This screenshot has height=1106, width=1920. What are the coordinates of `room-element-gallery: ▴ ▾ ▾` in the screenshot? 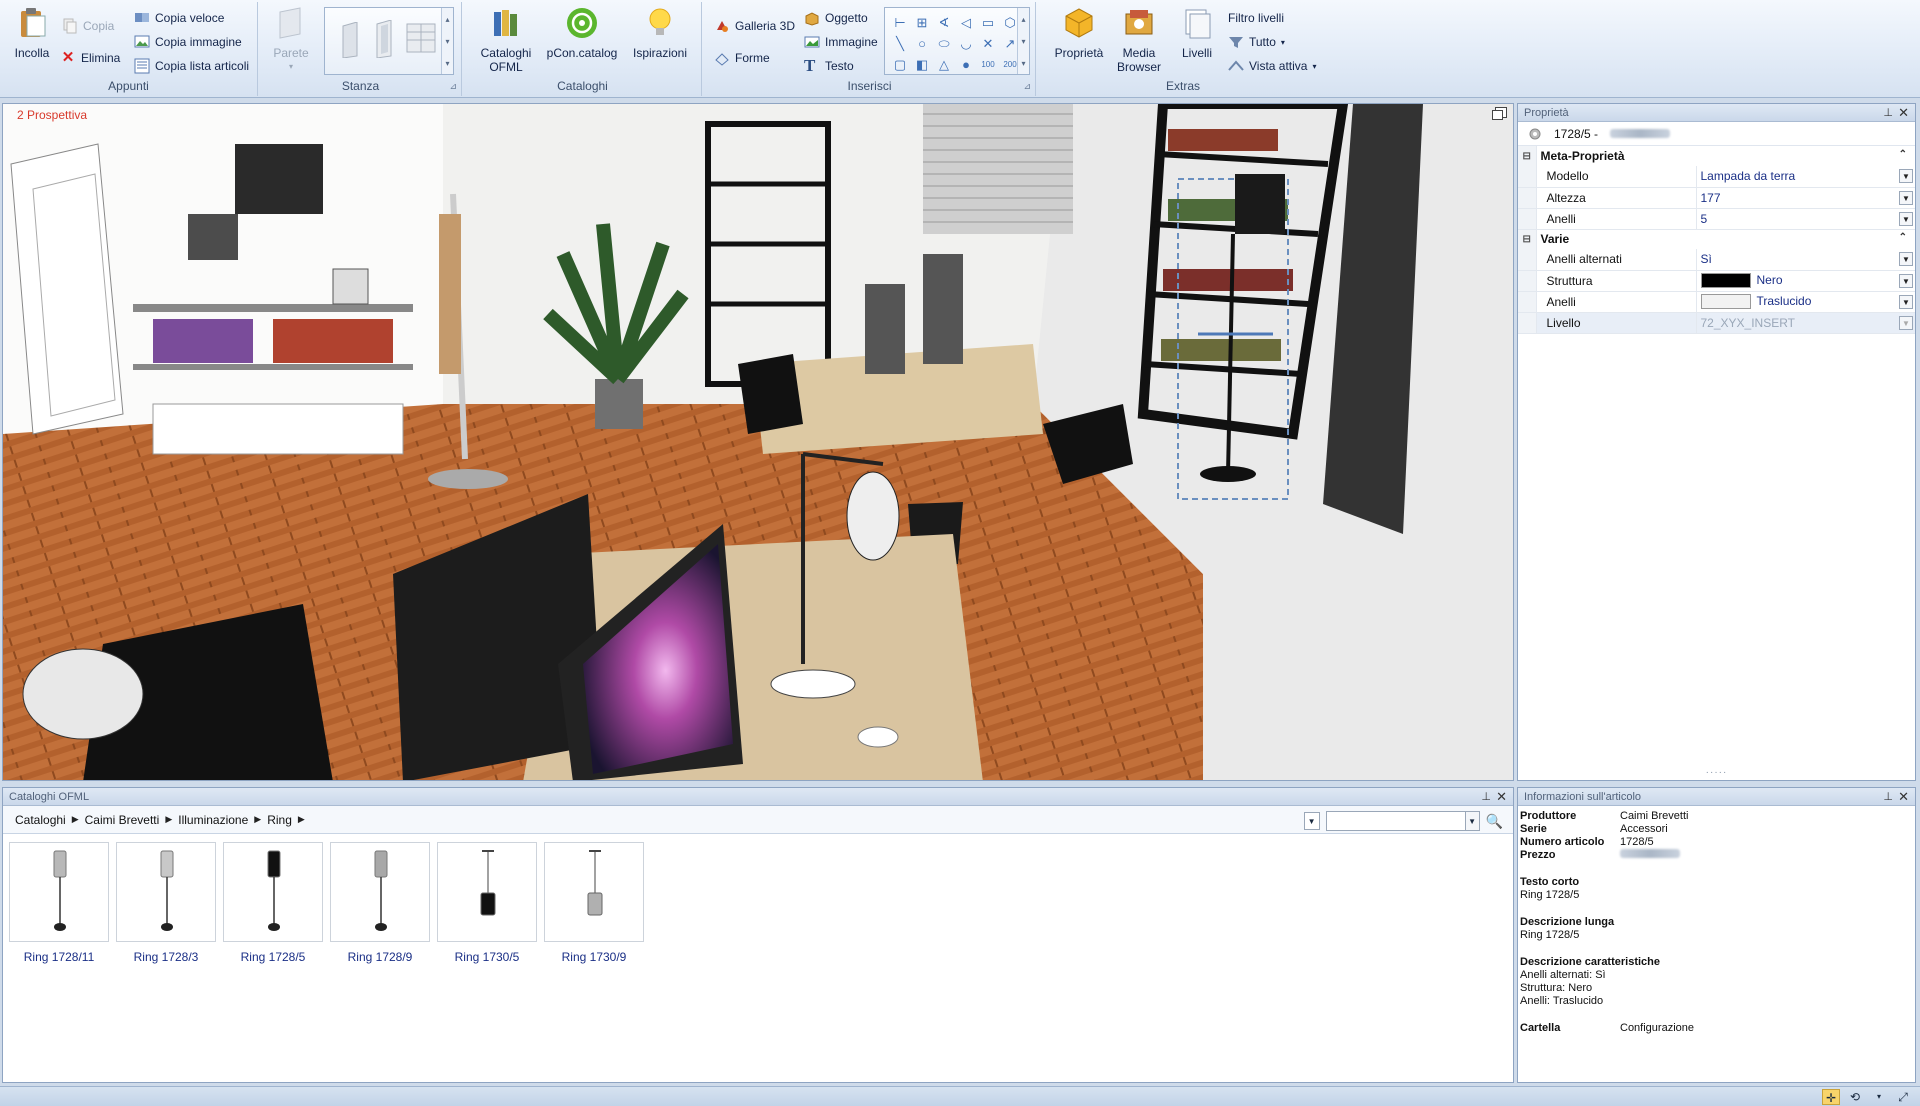 It's located at (389, 41).